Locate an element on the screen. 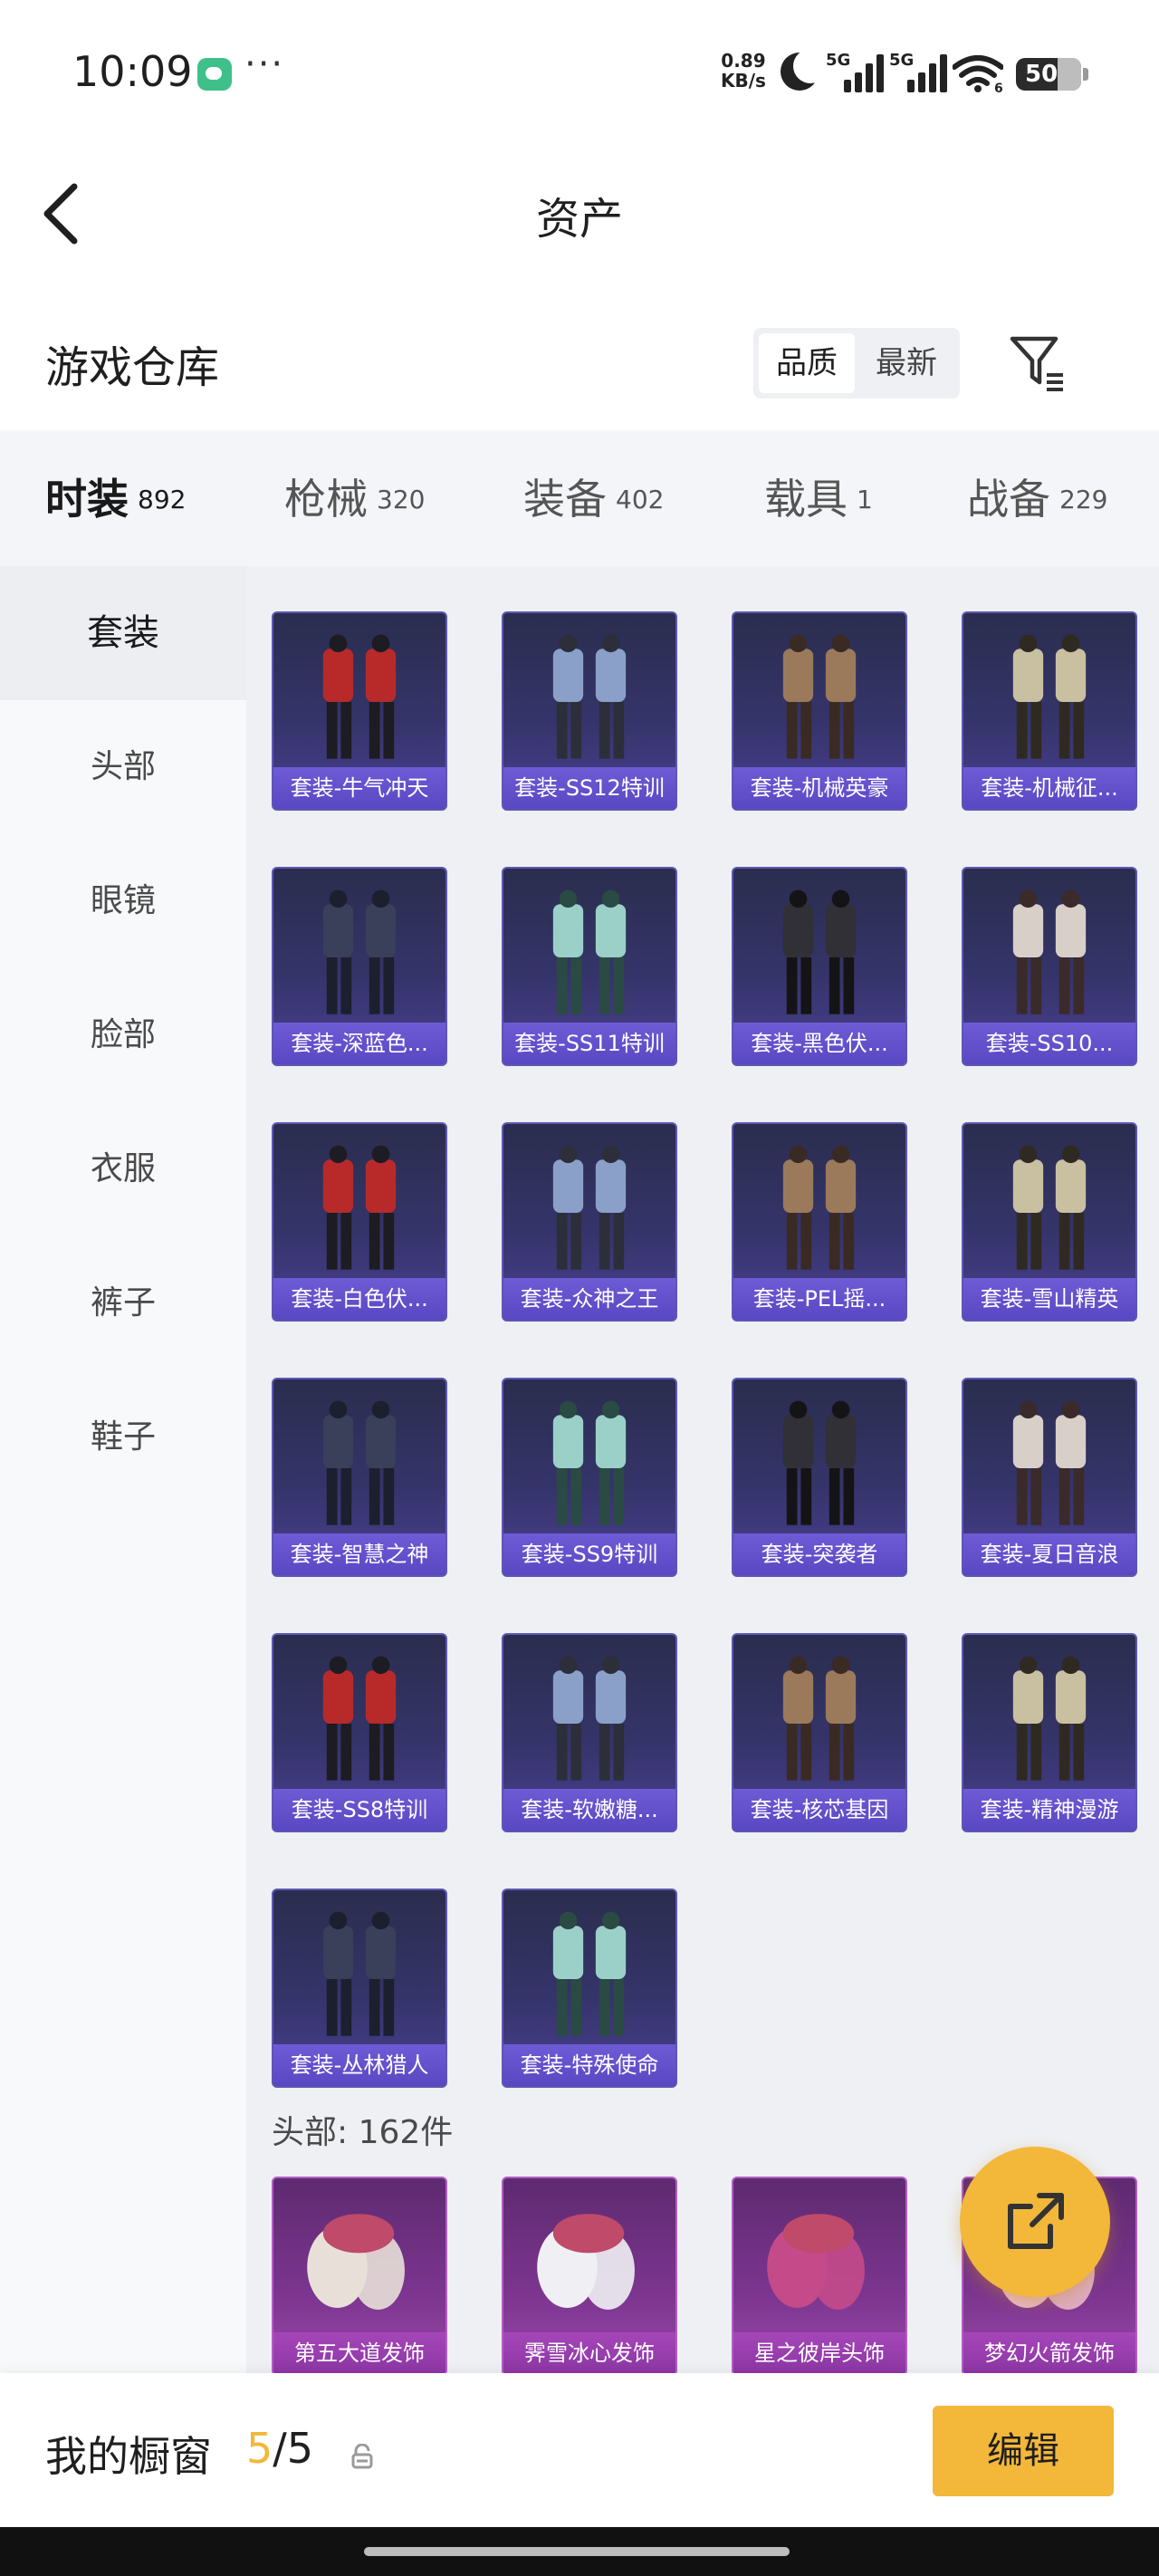 Image resolution: width=1159 pixels, height=2576 pixels. head-item-label: 星之彼岸头饰 is located at coordinates (819, 2352).